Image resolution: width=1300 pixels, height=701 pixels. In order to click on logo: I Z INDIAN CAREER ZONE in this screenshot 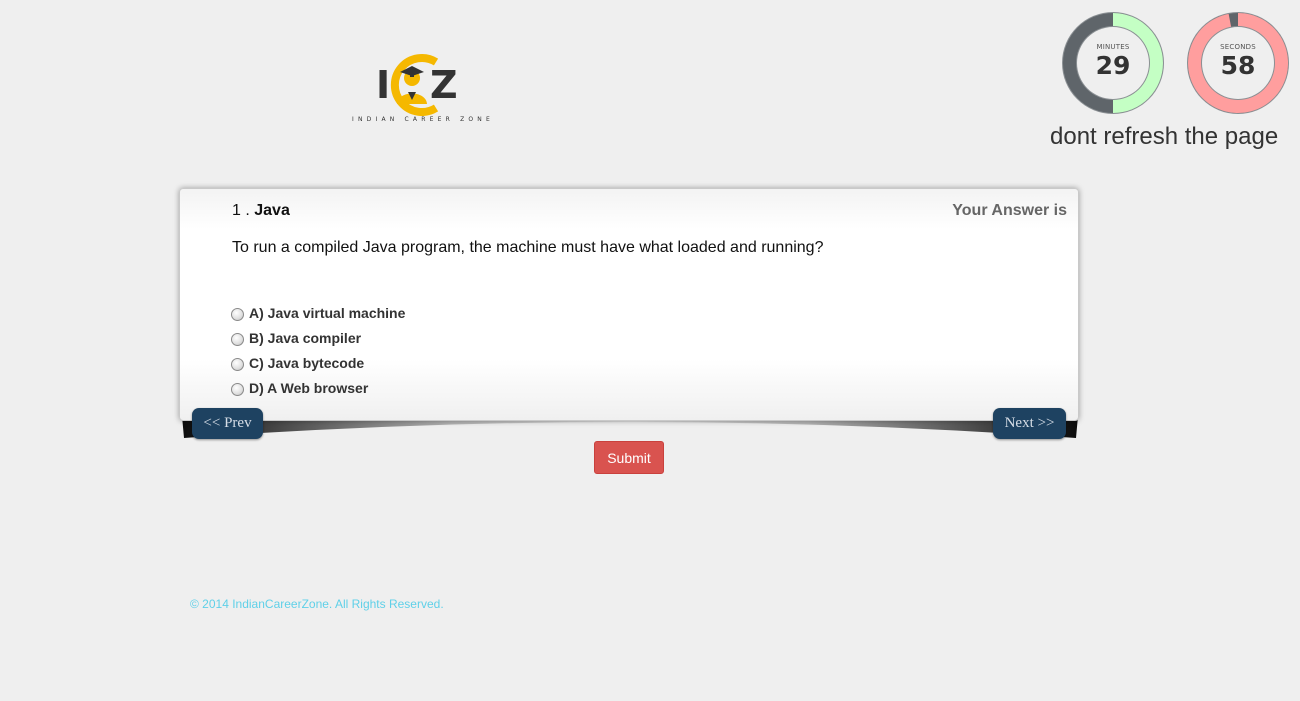, I will do `click(421, 89)`.